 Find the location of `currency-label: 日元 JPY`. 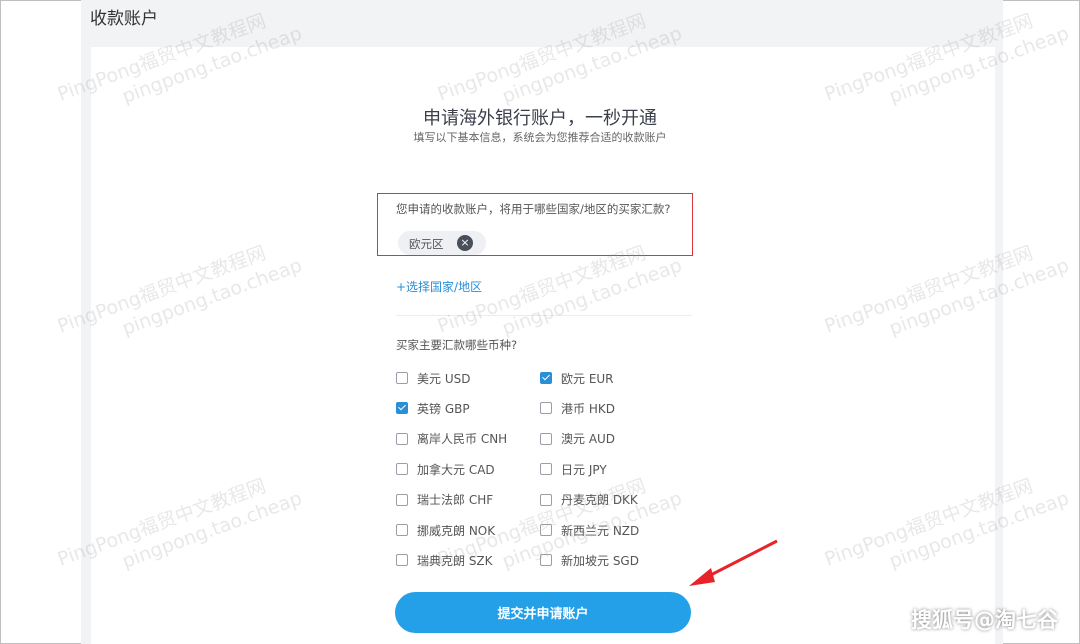

currency-label: 日元 JPY is located at coordinates (584, 469).